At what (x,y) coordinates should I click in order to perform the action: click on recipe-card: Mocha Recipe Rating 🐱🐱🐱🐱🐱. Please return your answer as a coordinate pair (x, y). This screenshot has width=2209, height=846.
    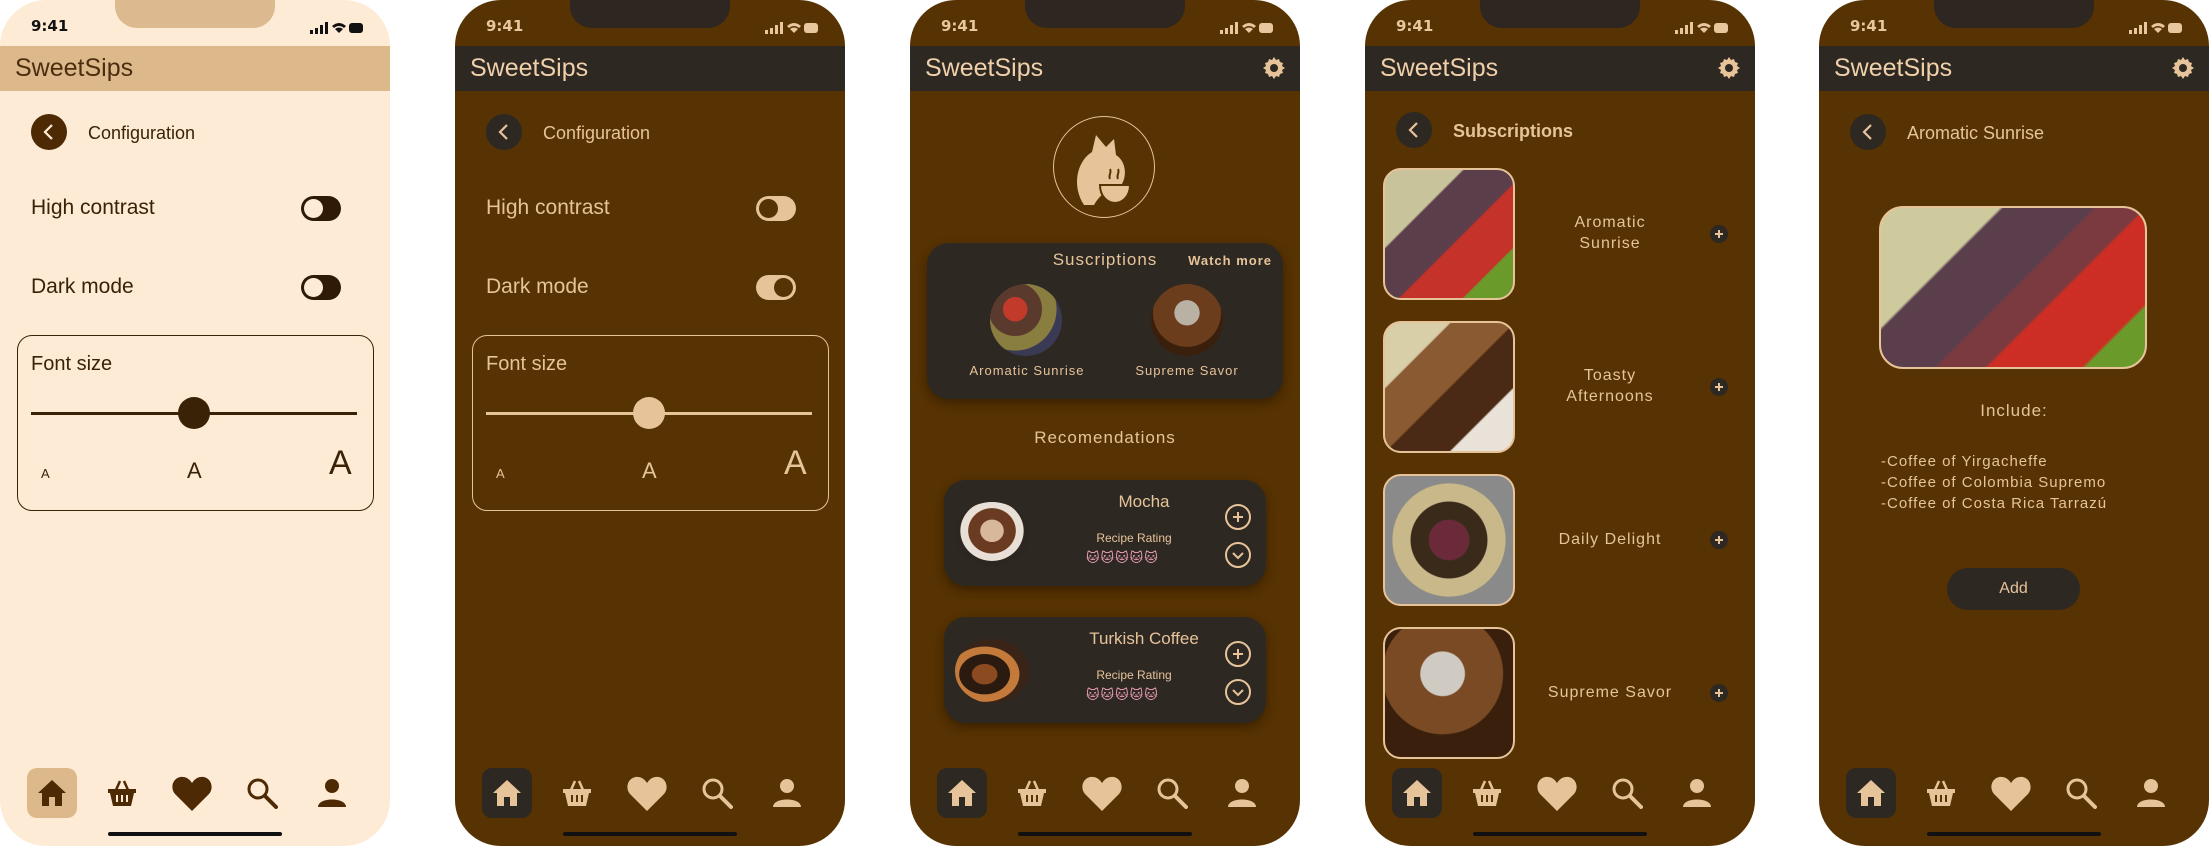
    Looking at the image, I should click on (1105, 533).